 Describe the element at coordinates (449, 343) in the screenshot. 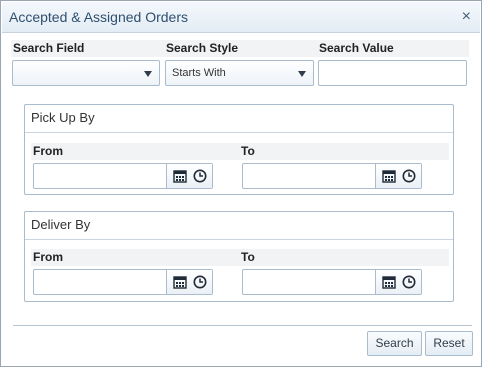

I see `reset-button: Reset` at that location.